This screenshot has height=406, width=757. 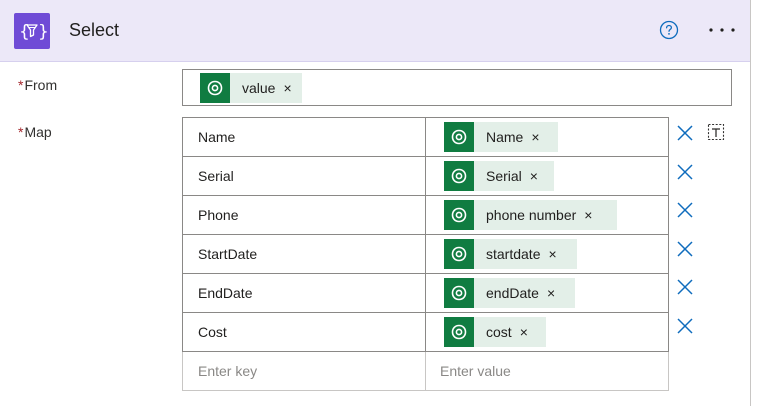 I want to click on map-row: Serial Serial ×, so click(x=425, y=176).